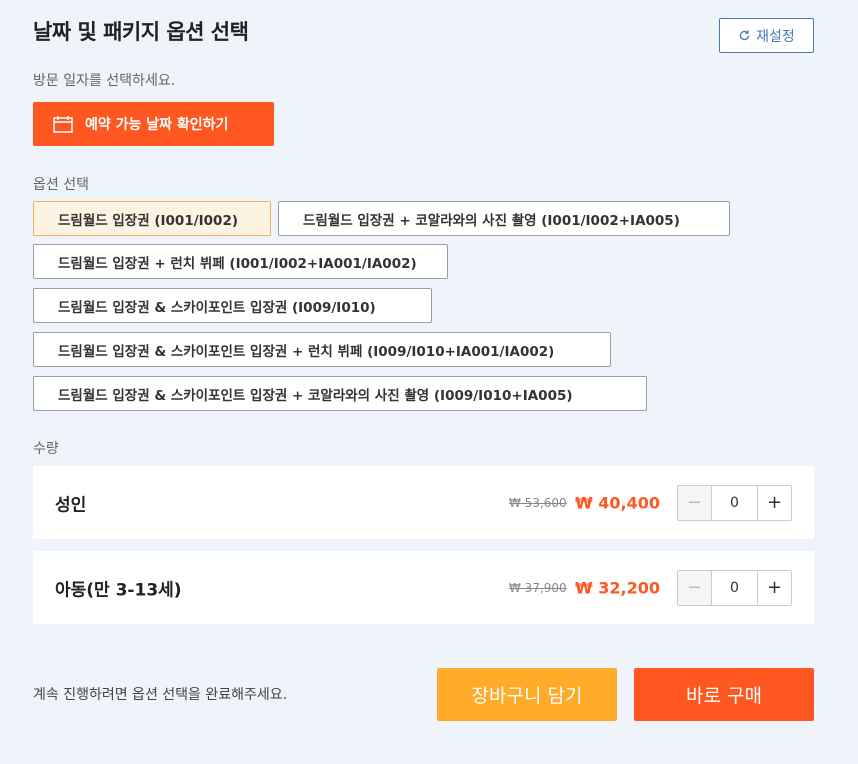  I want to click on option-button: 드림월드 입장권 + 런치 뷔페 (I001/I002+IA001/IA002), so click(240, 261).